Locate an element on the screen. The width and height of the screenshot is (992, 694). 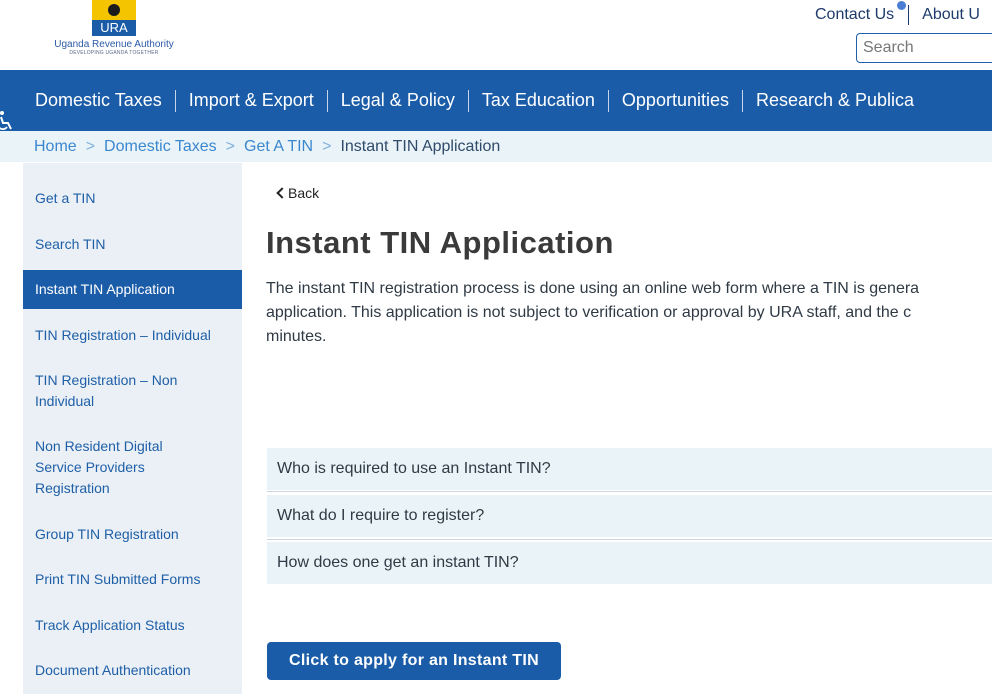
nav-item-opportunities: Opportunities is located at coordinates (682, 100).